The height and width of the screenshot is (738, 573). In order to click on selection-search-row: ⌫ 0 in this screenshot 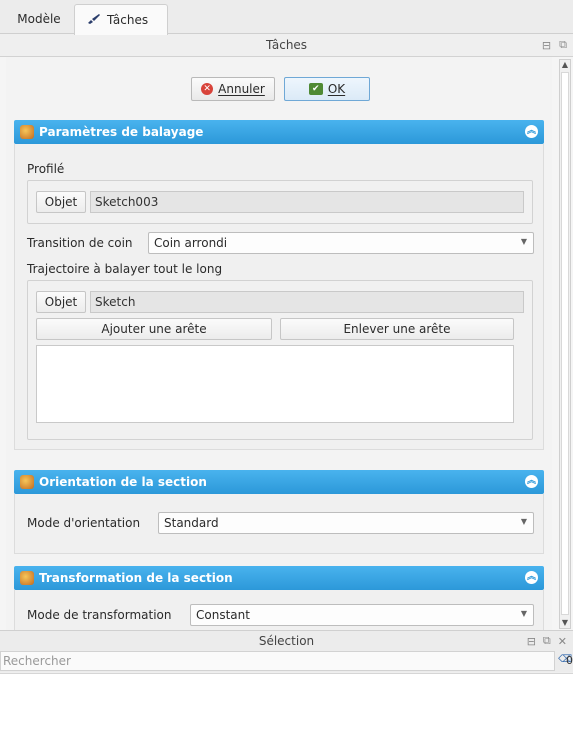, I will do `click(286, 661)`.